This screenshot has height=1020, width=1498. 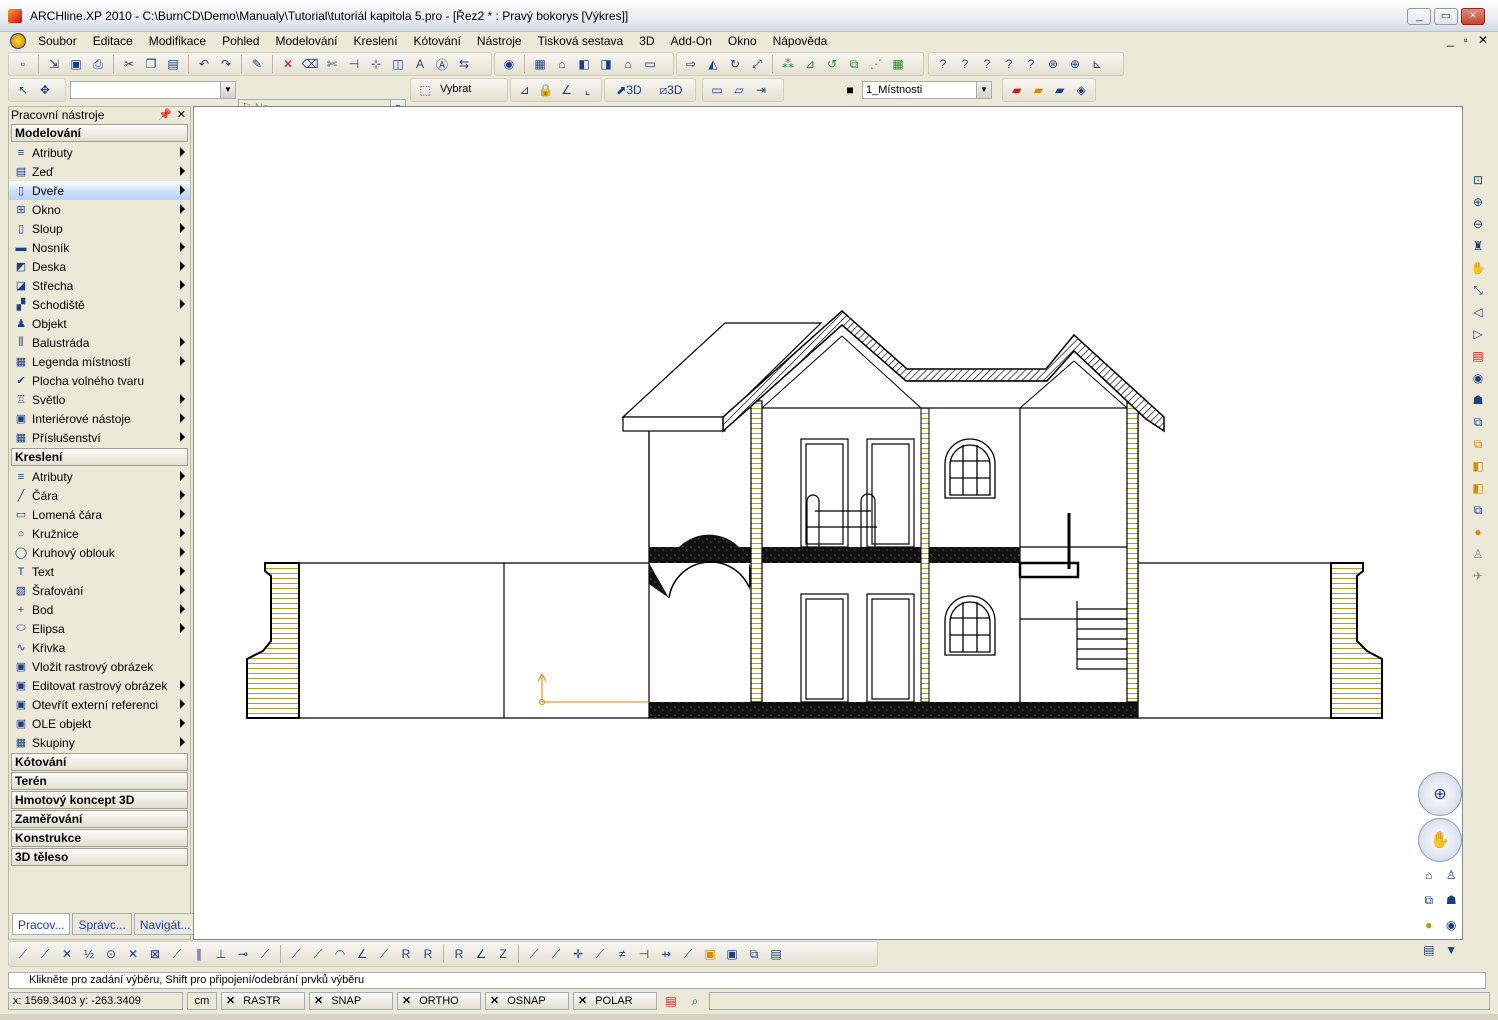 What do you see at coordinates (306, 41) in the screenshot?
I see `menu-item-4: Modelování` at bounding box center [306, 41].